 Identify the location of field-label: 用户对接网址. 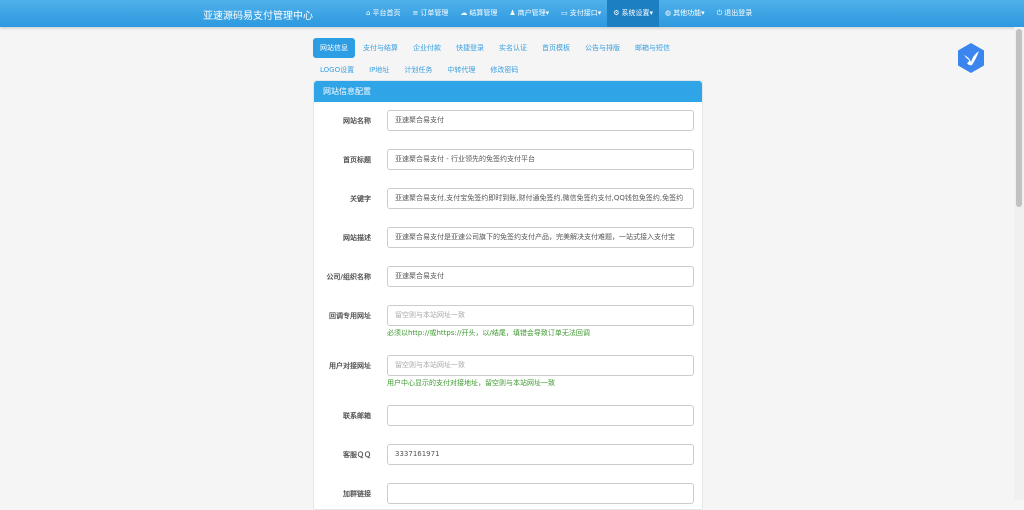
(350, 366).